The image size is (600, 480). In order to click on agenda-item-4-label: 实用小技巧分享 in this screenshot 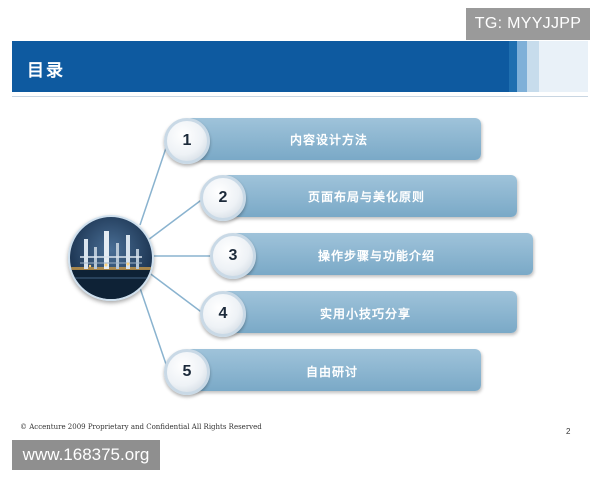, I will do `click(366, 314)`.